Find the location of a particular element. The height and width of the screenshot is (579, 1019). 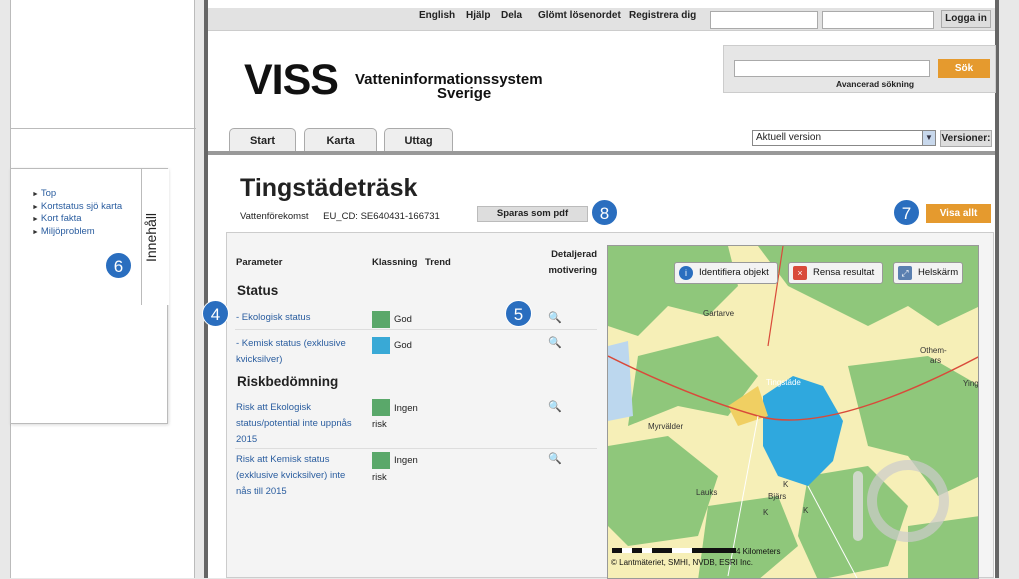

param-line: (exklusive kvicksilver) inte is located at coordinates (291, 475).